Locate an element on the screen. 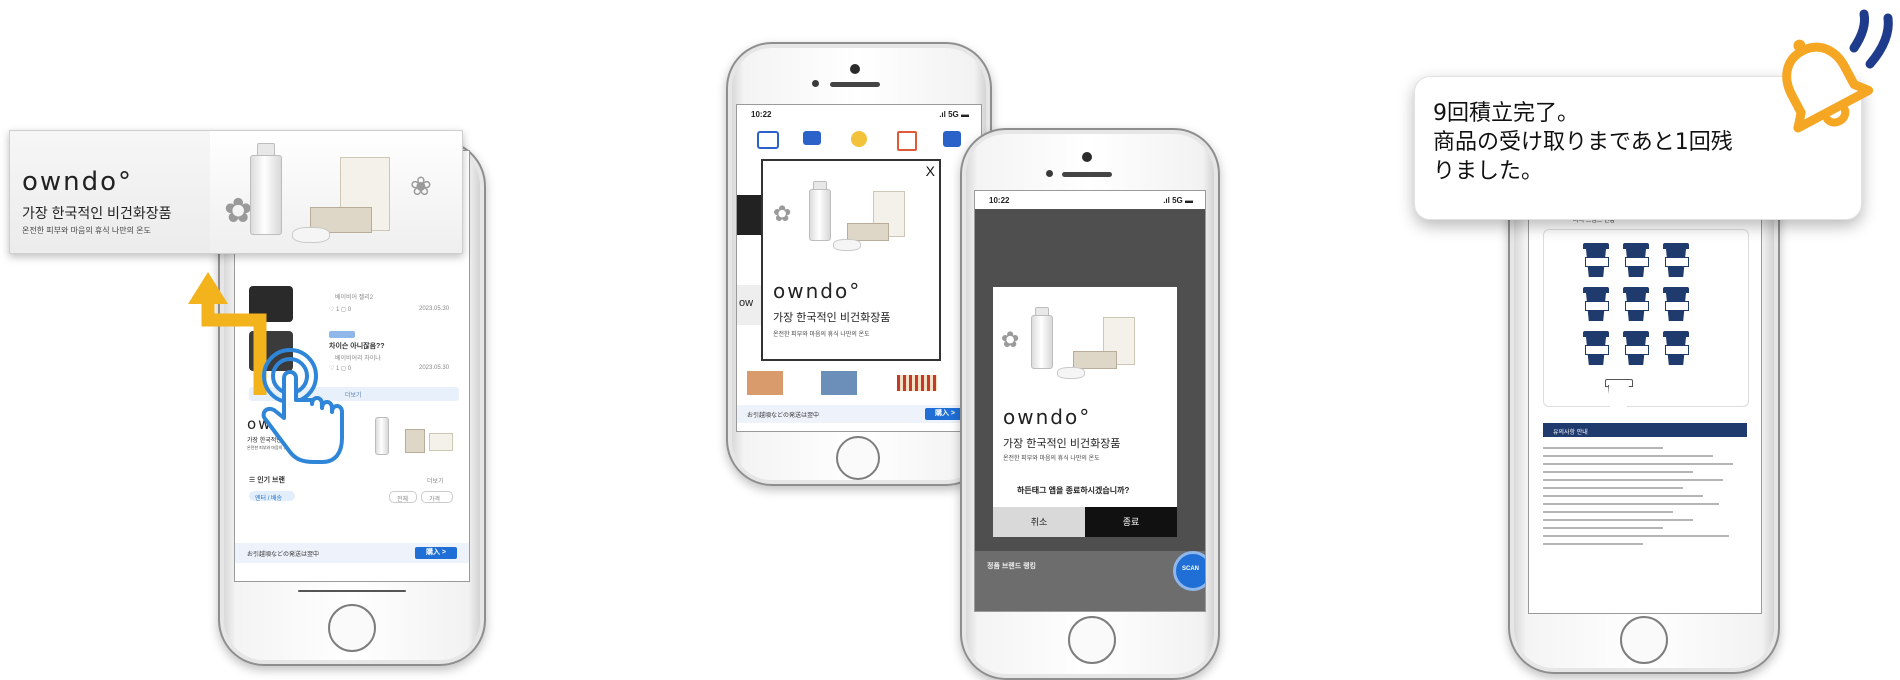  exit-button: 종료 is located at coordinates (1131, 522).